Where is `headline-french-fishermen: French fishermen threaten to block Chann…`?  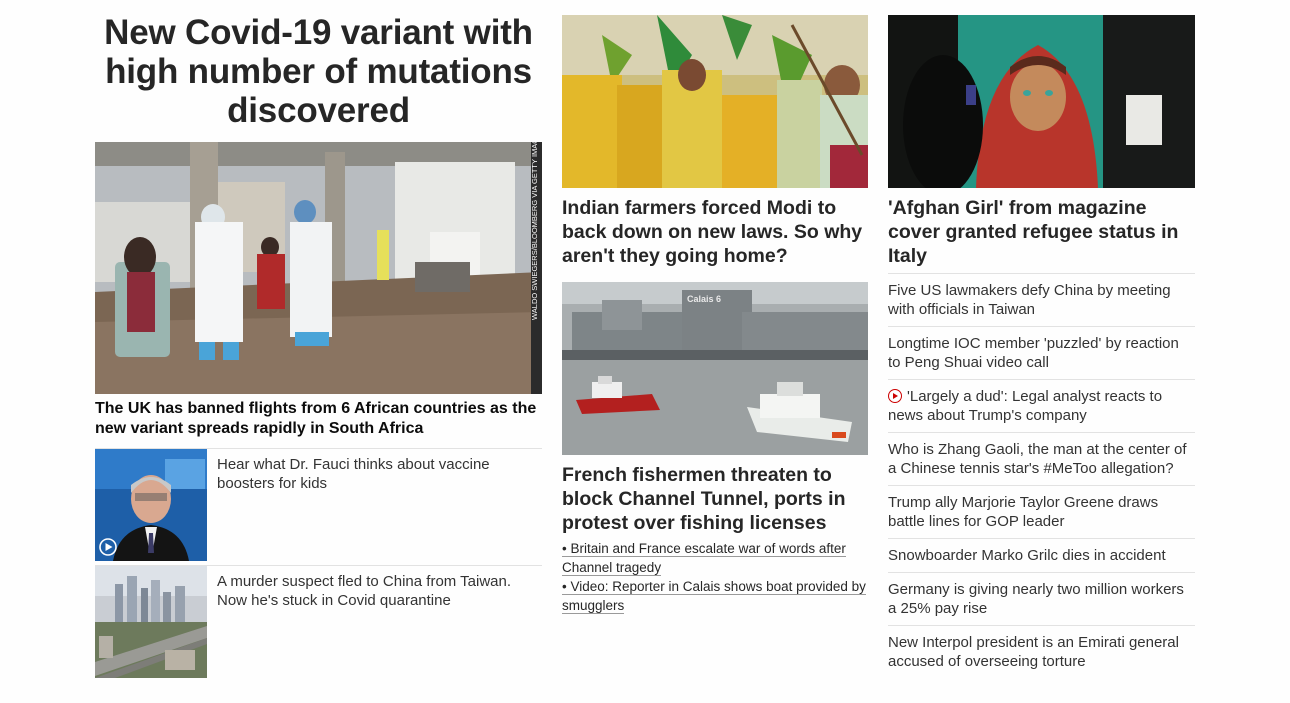
headline-french-fishermen: French fishermen threaten to block Chann… is located at coordinates (715, 499).